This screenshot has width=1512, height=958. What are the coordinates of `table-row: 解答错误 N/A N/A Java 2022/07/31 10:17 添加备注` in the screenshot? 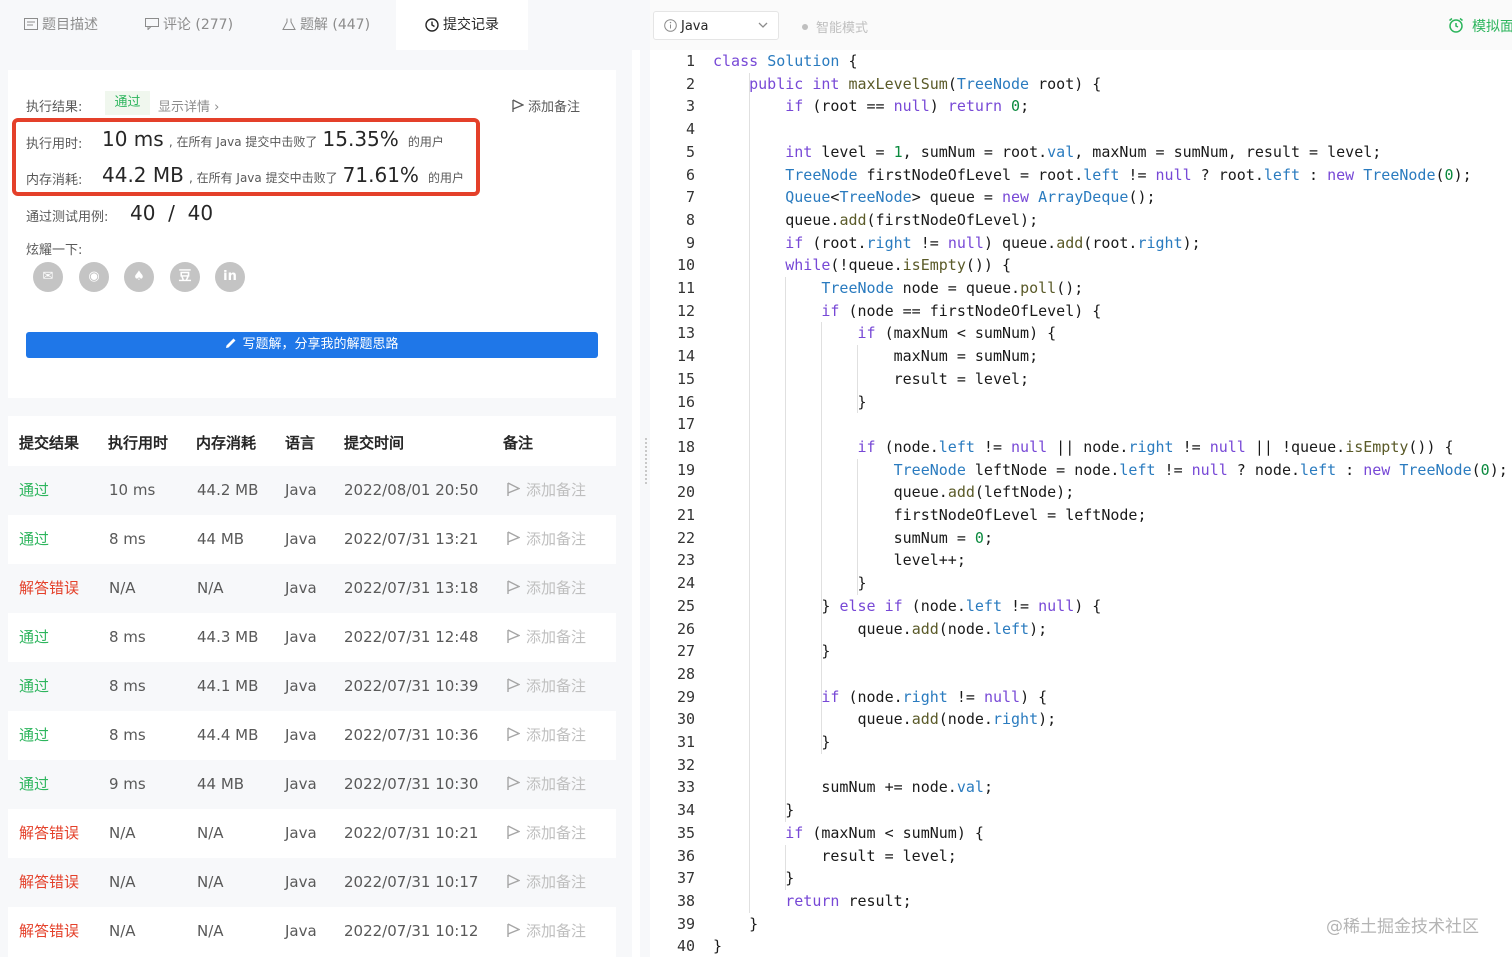 It's located at (312, 882).